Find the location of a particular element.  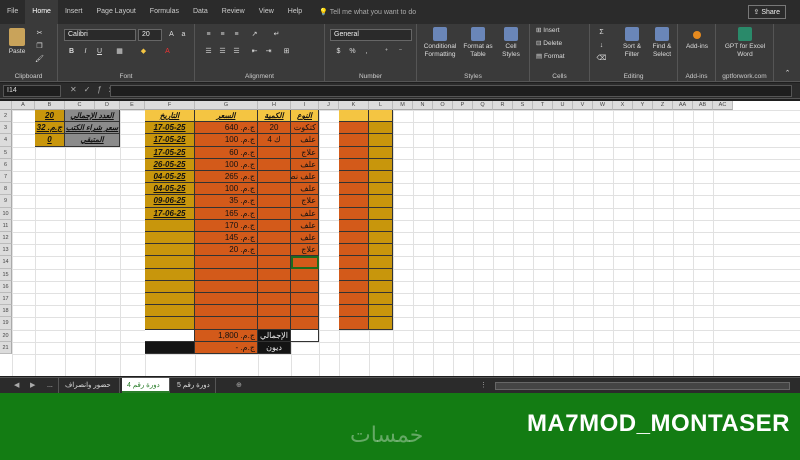

row-header: 7 is located at coordinates (6, 177).